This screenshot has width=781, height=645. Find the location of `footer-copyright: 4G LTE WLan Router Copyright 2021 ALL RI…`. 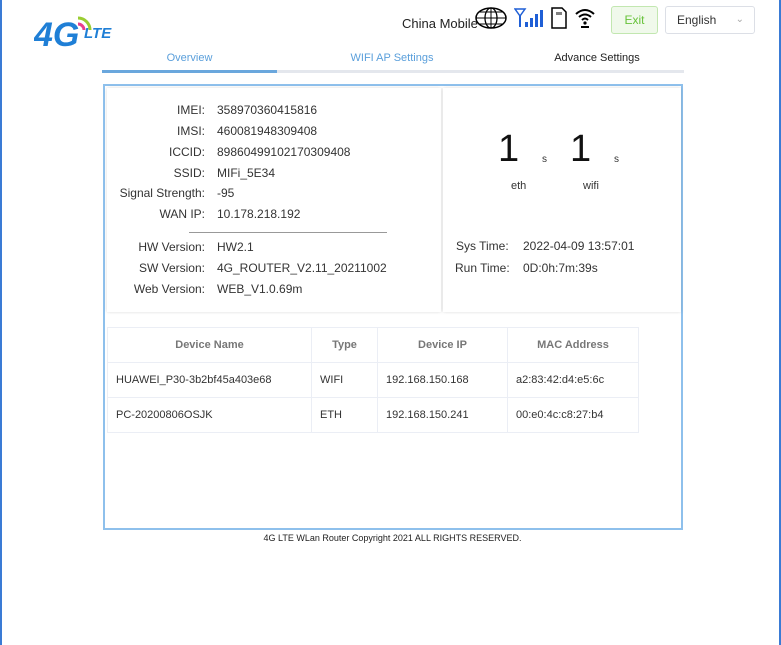

footer-copyright: 4G LTE WLan Router Copyright 2021 ALL RI… is located at coordinates (392, 538).